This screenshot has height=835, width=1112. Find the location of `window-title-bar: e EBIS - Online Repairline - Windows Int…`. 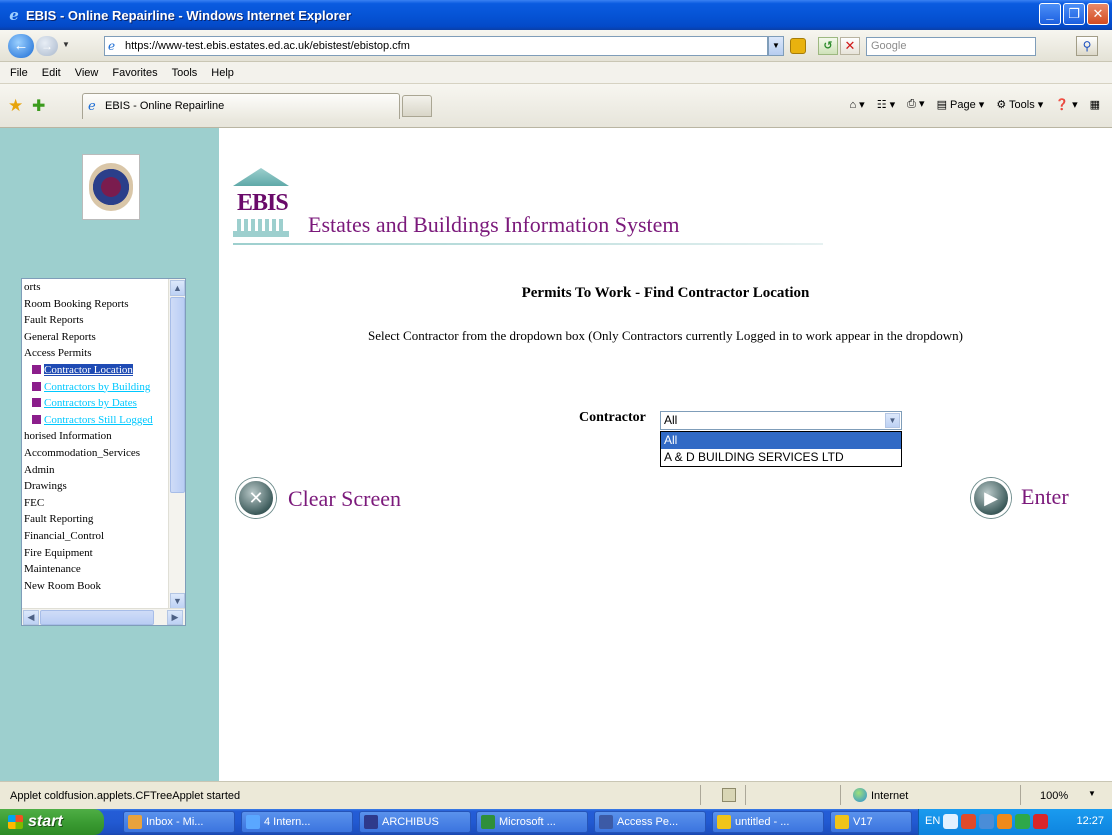

window-title-bar: e EBIS - Online Repairline - Windows Int… is located at coordinates (556, 15).